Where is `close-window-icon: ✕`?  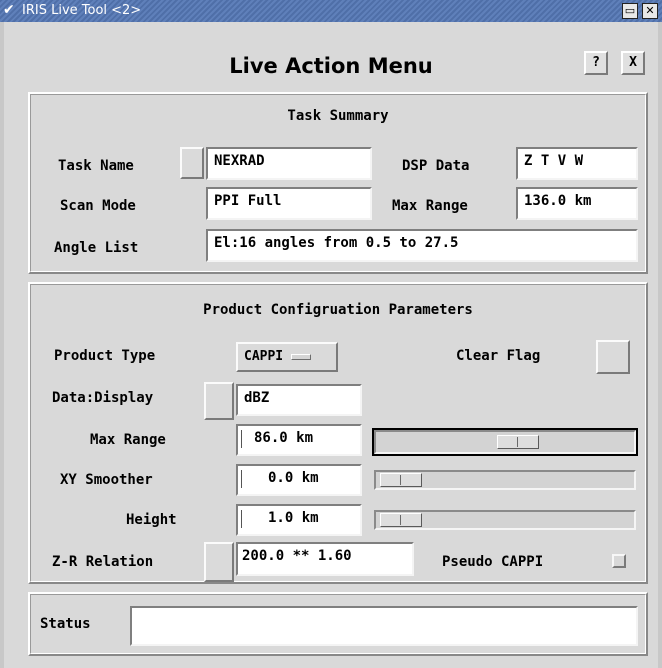 close-window-icon: ✕ is located at coordinates (650, 11).